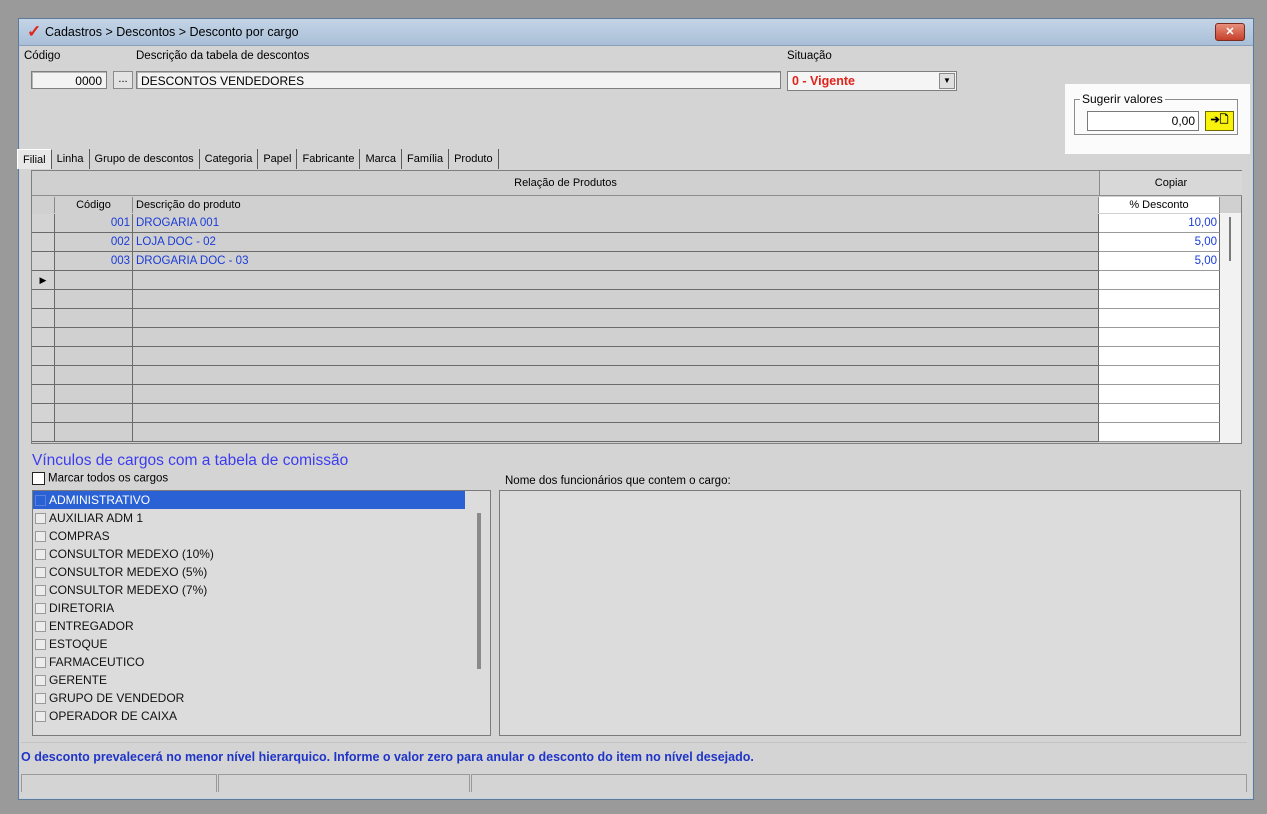 The width and height of the screenshot is (1267, 814). I want to click on list-item: DIRETORIA, so click(261, 608).